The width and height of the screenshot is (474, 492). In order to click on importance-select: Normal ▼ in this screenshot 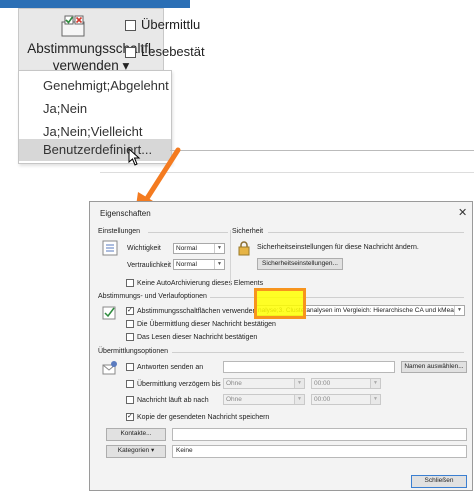, I will do `click(199, 248)`.